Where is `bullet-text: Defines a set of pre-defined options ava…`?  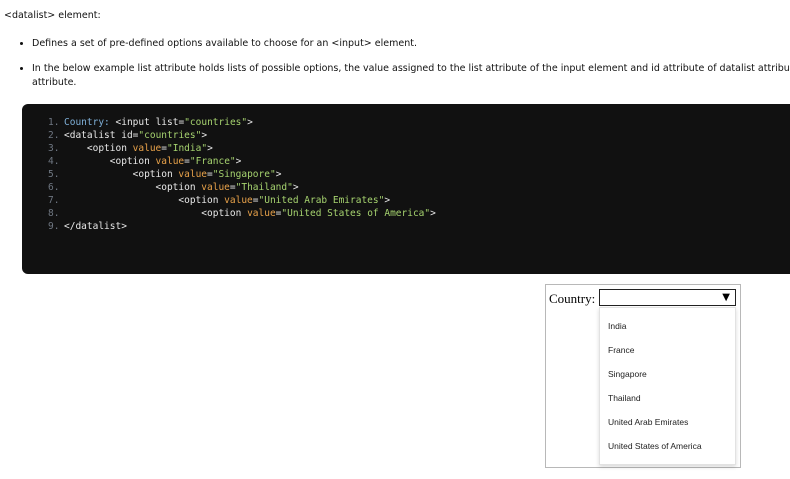 bullet-text: Defines a set of pre-defined options ava… is located at coordinates (224, 43).